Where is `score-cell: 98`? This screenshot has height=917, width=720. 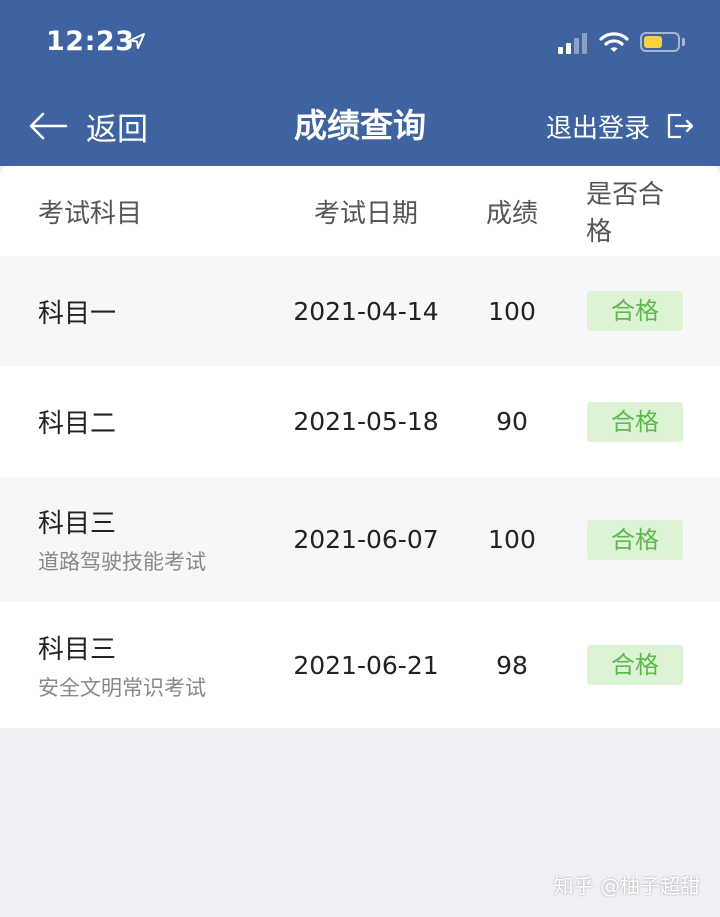 score-cell: 98 is located at coordinates (512, 665).